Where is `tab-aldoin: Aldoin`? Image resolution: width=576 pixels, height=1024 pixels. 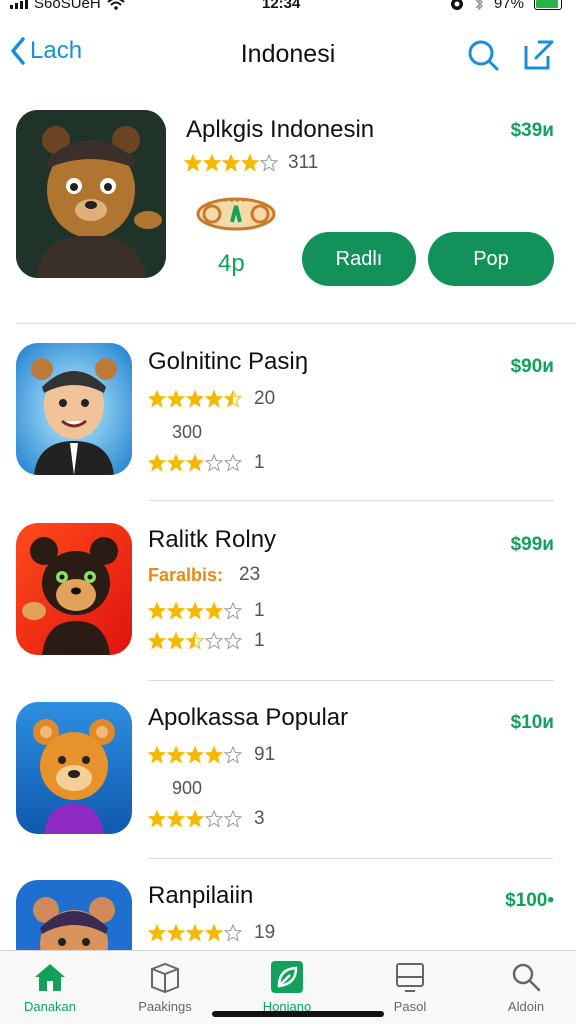 tab-aldoin: Aldoin is located at coordinates (526, 987).